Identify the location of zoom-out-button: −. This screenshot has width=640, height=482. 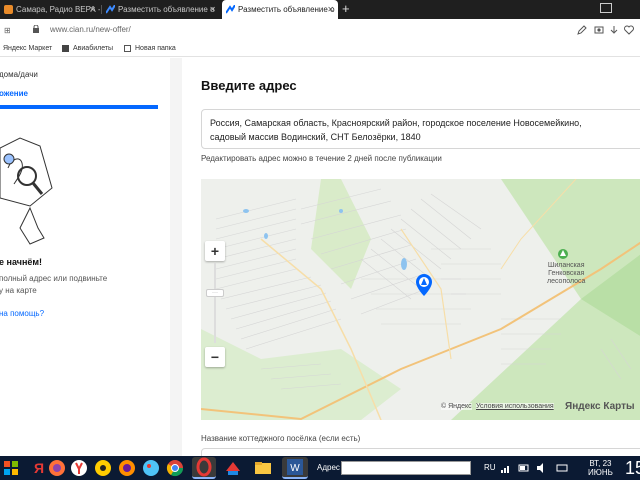
(215, 357).